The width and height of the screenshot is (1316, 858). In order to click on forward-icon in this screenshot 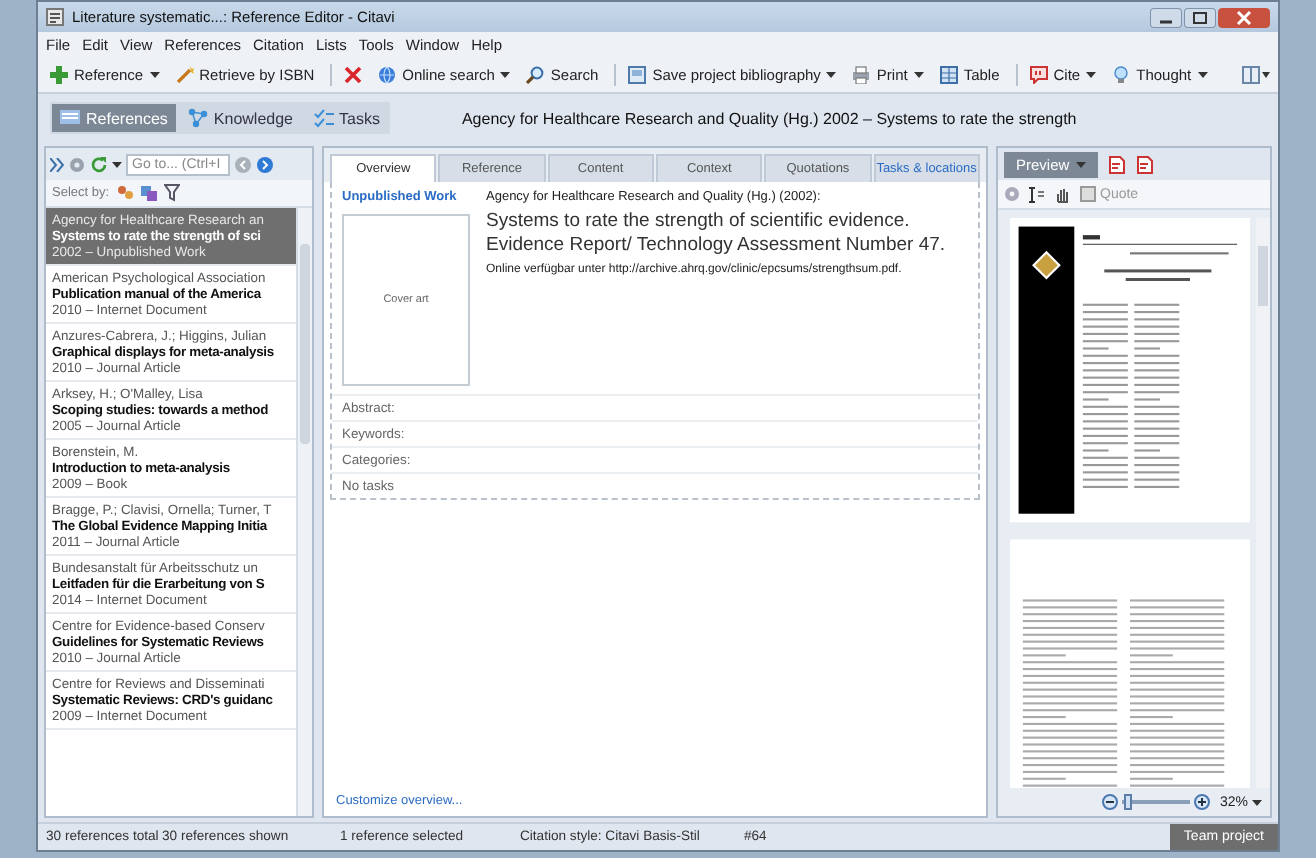, I will do `click(265, 164)`.